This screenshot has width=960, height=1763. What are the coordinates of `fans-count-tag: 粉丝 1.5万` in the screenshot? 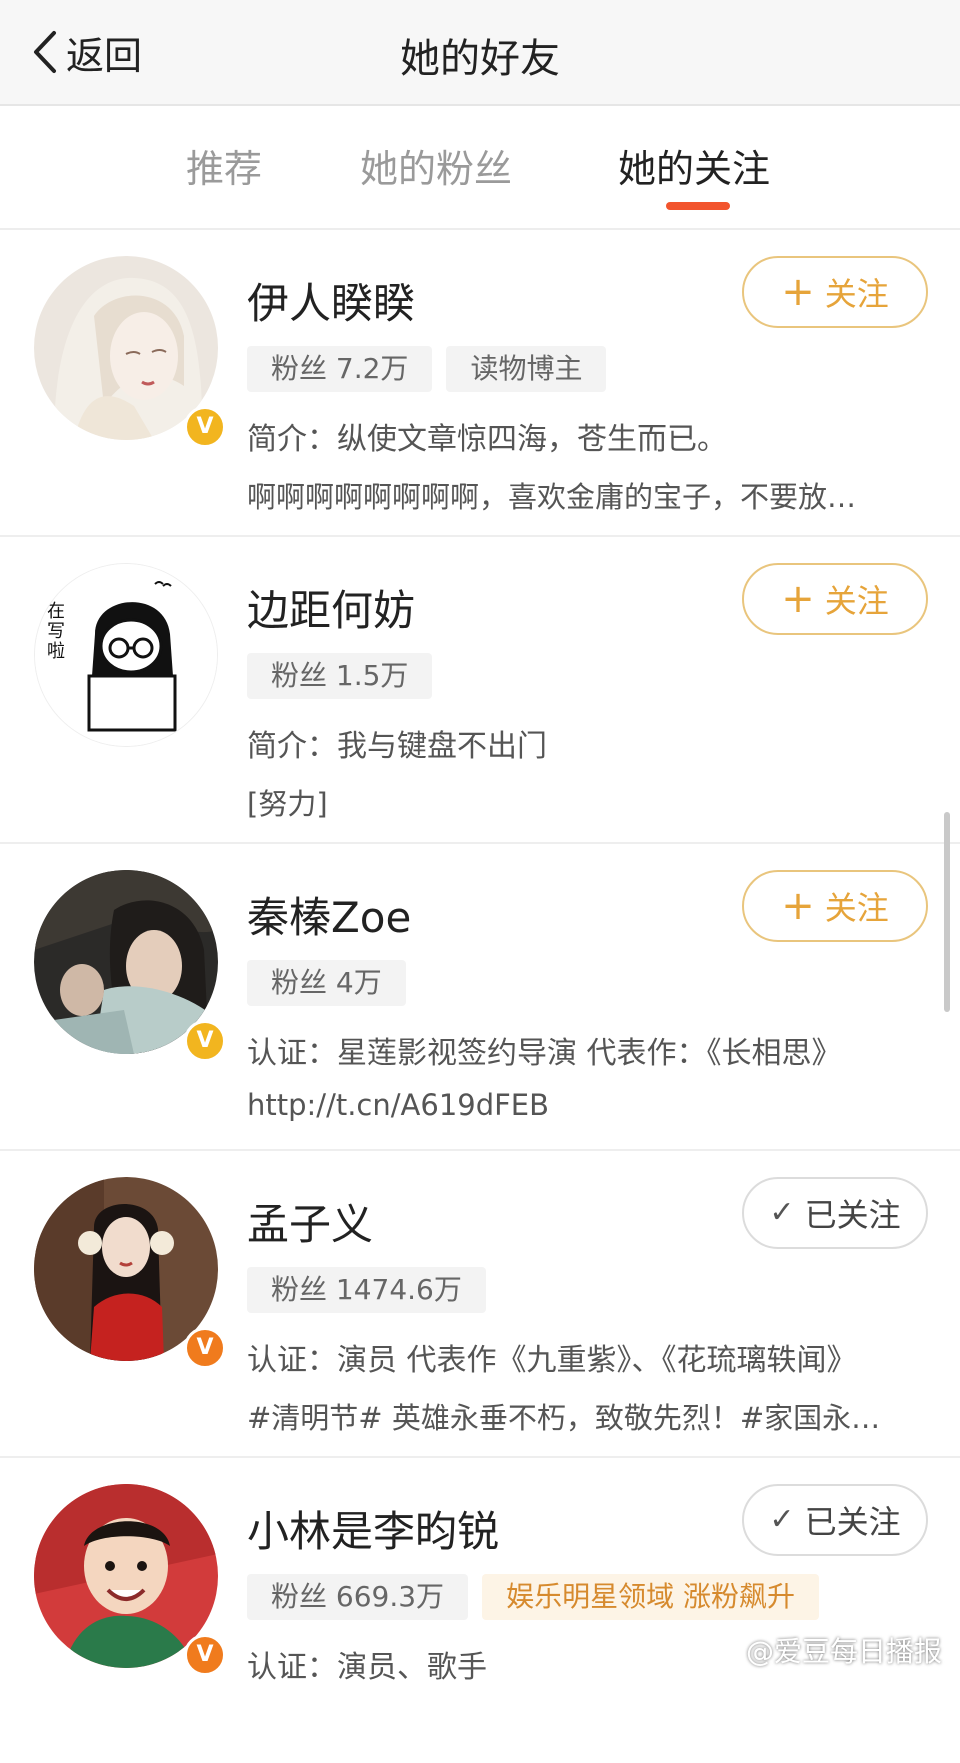 It's located at (340, 676).